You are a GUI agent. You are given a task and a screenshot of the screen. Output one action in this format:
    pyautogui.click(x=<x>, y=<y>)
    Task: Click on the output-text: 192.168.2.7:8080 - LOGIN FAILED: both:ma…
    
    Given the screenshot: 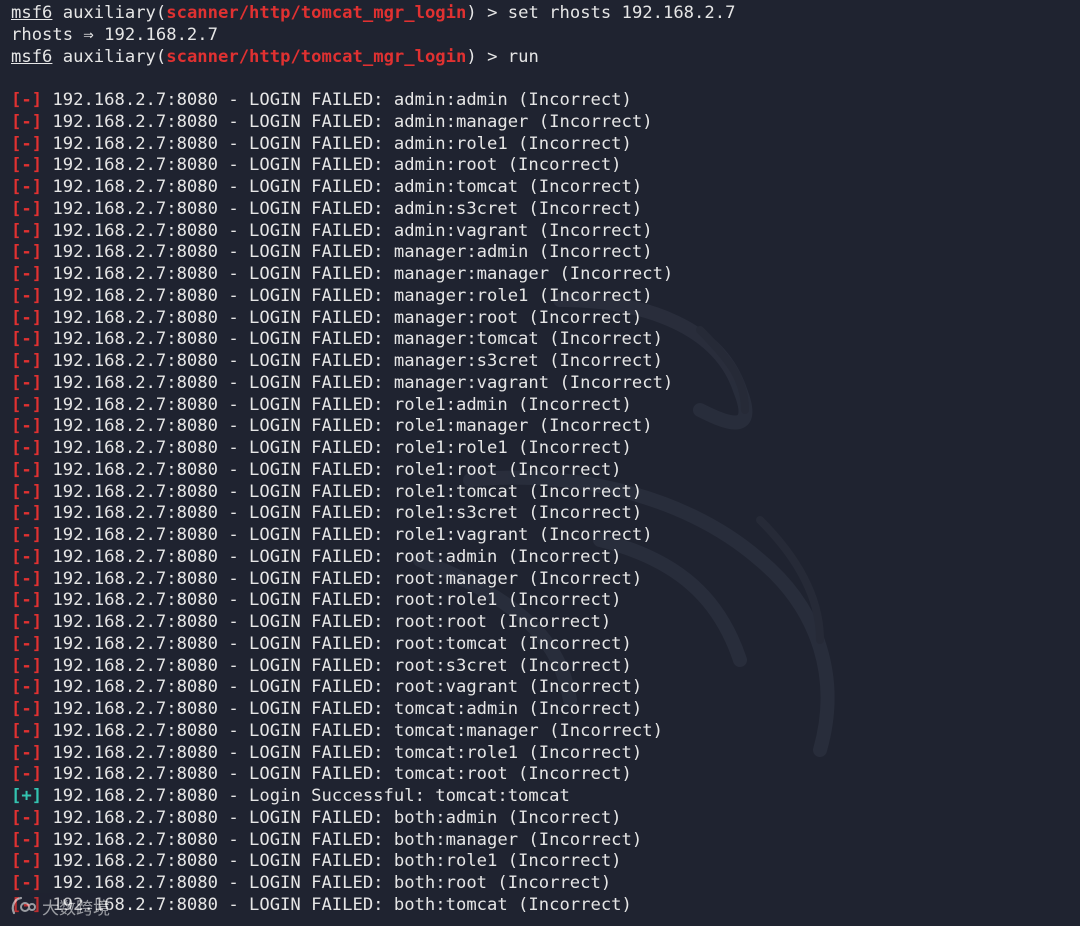 What is the action you would take?
    pyautogui.click(x=347, y=839)
    